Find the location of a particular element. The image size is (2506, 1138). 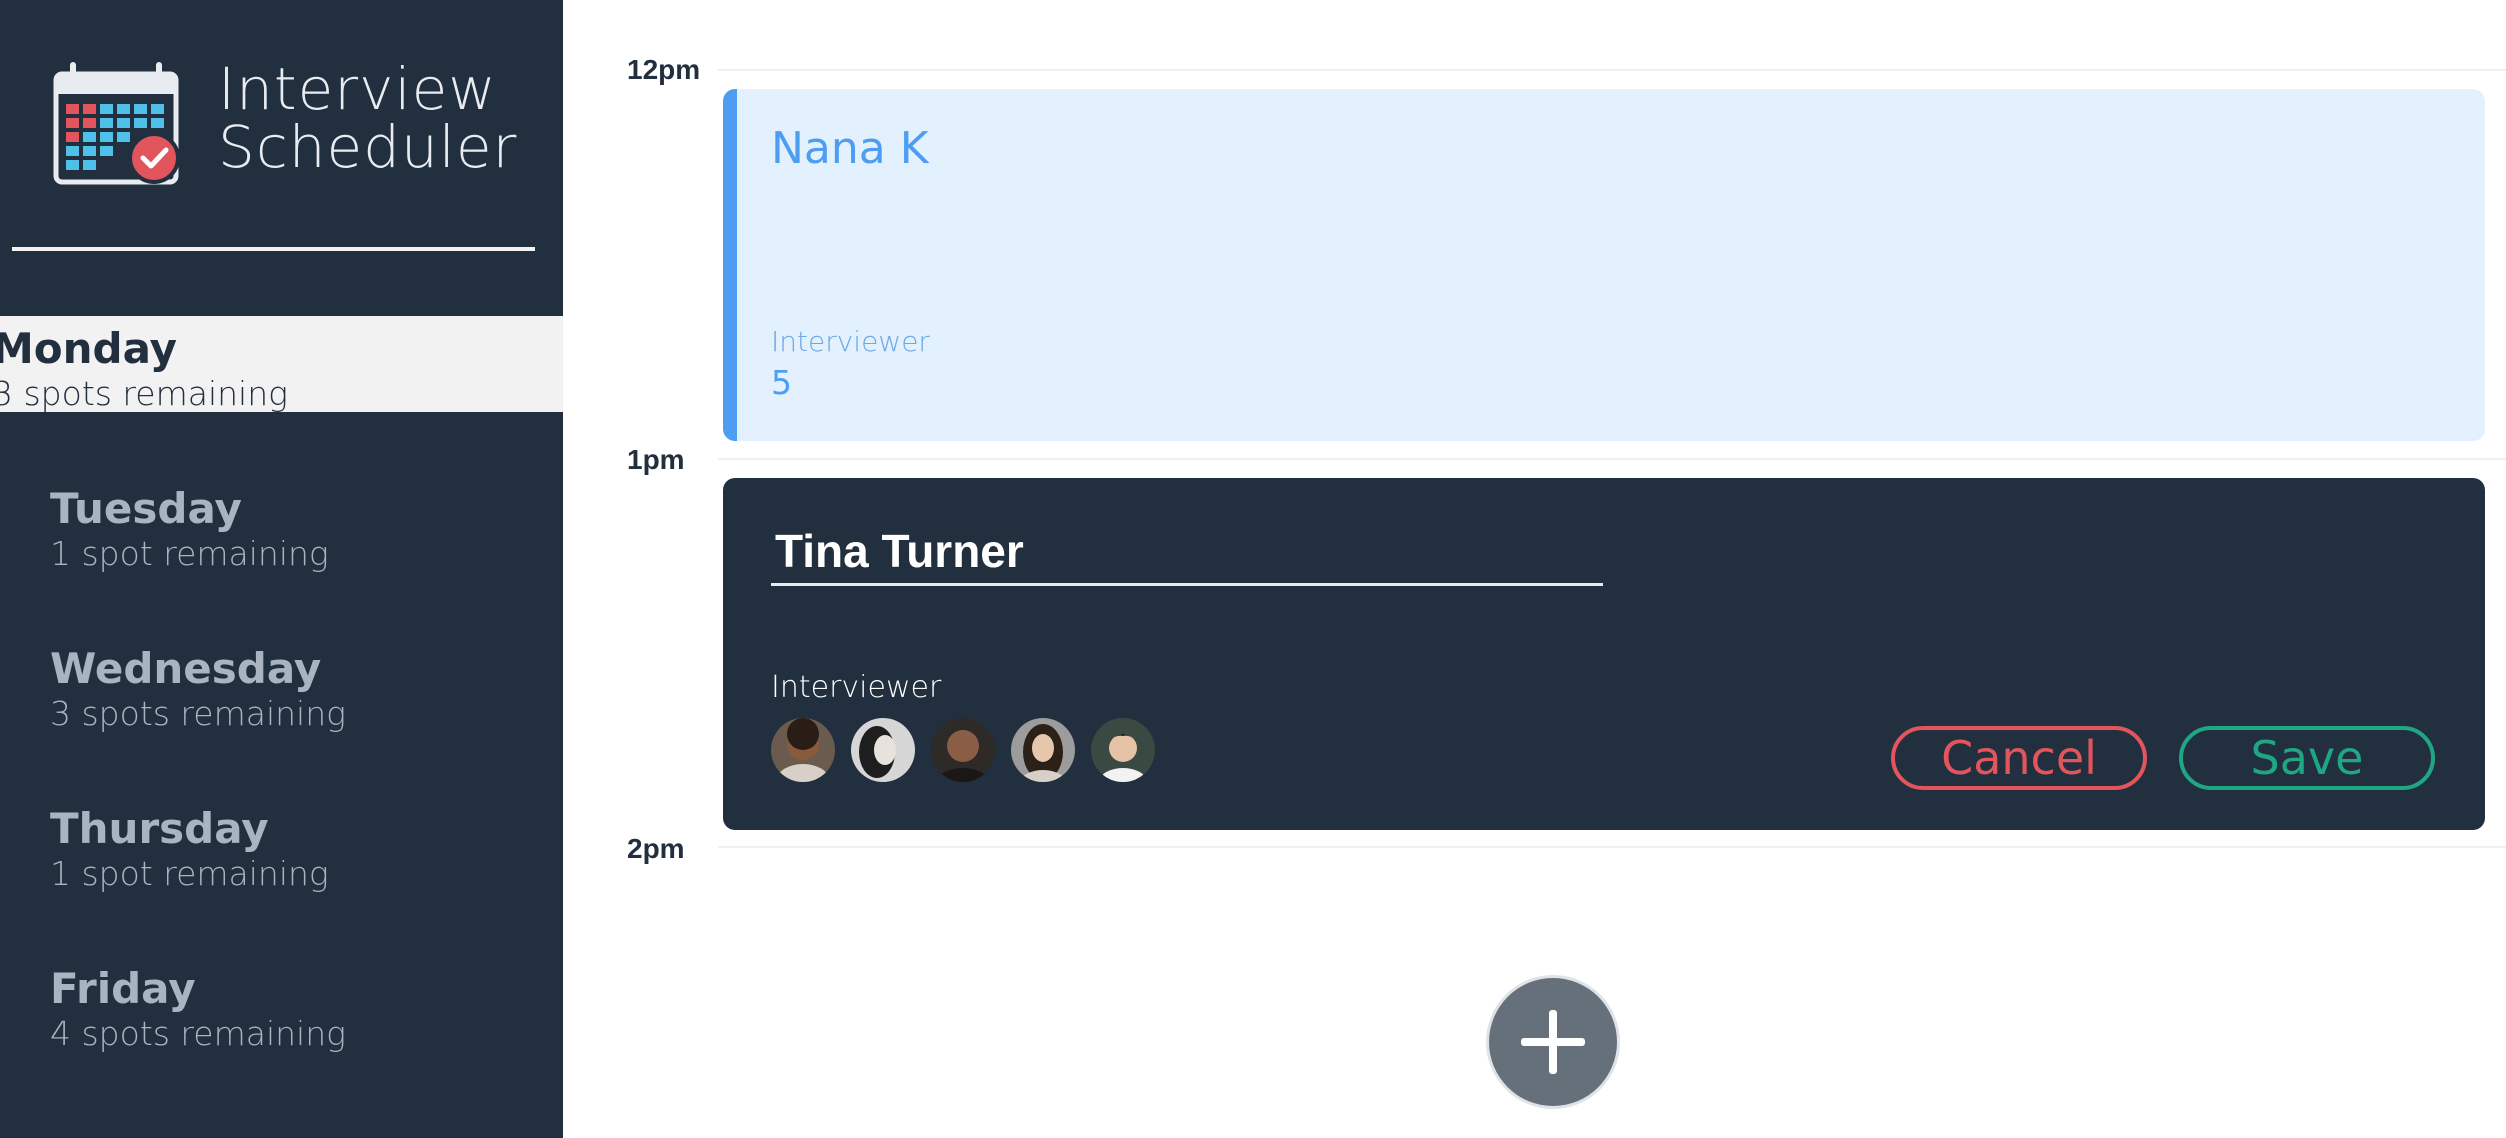

student-name-input is located at coordinates (1187, 552).